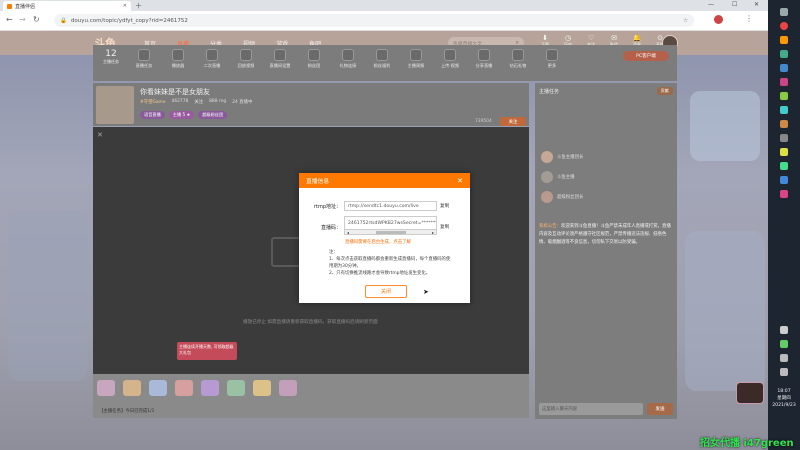 The height and width of the screenshot is (450, 800). Describe the element at coordinates (718, 19) in the screenshot. I see `extension-icon` at that location.